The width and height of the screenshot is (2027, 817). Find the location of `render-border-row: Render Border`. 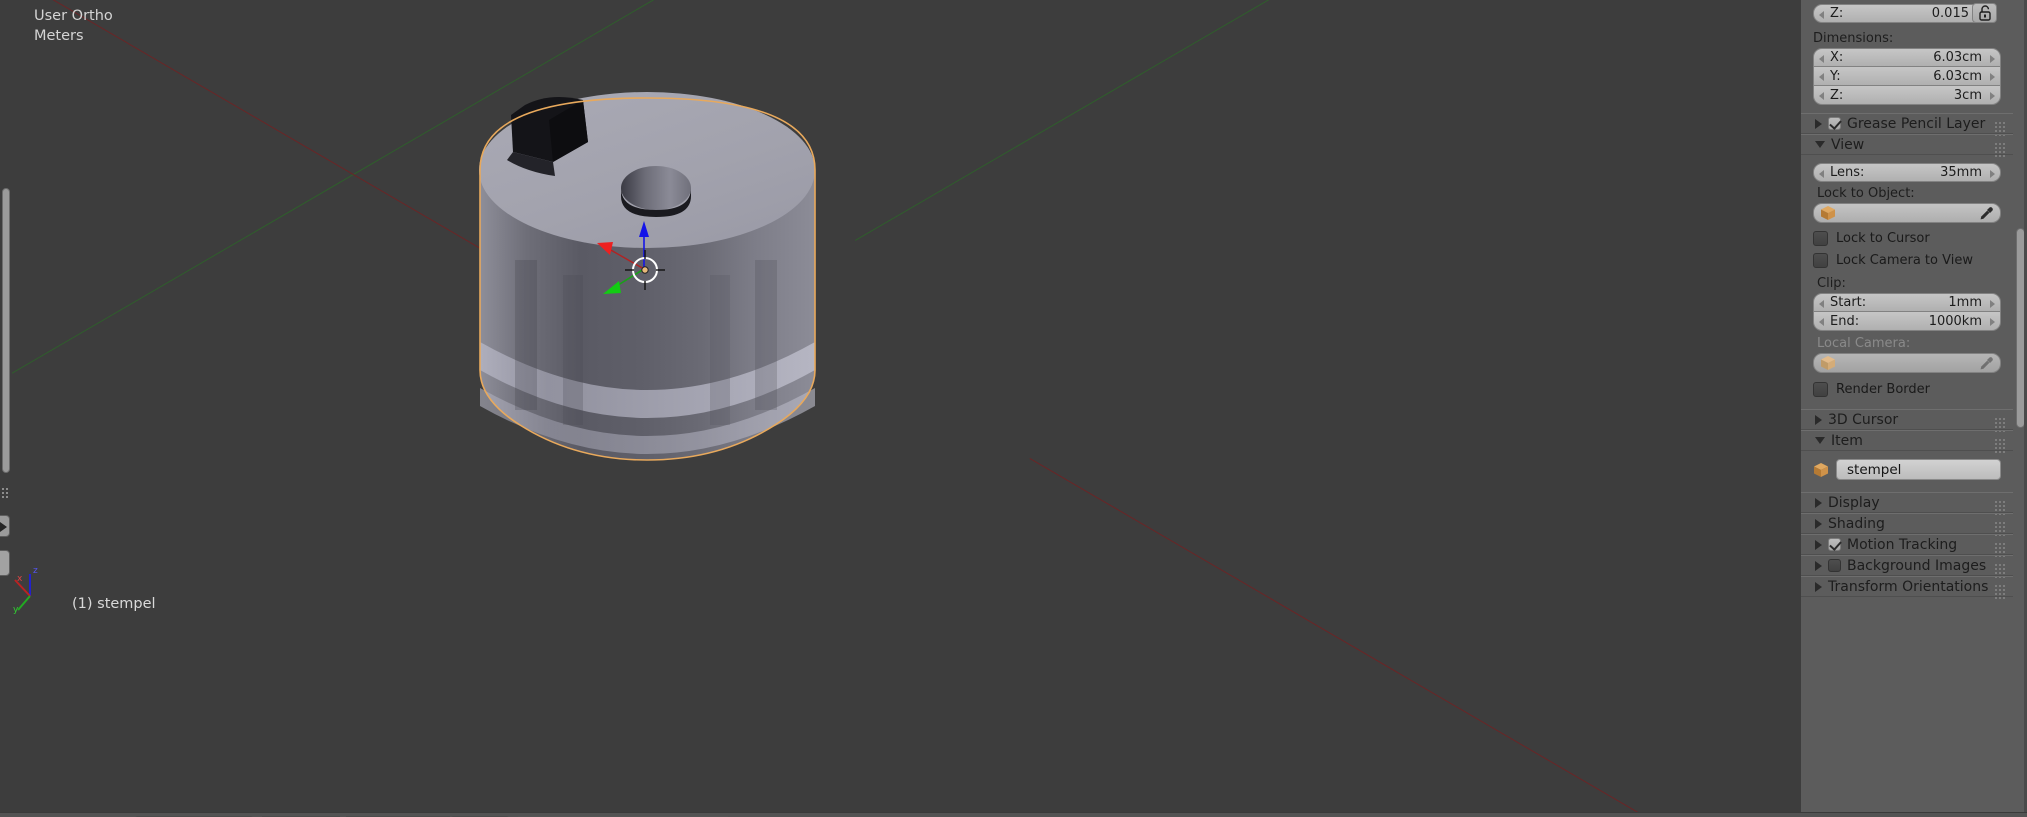

render-border-row: Render Border is located at coordinates (1907, 389).